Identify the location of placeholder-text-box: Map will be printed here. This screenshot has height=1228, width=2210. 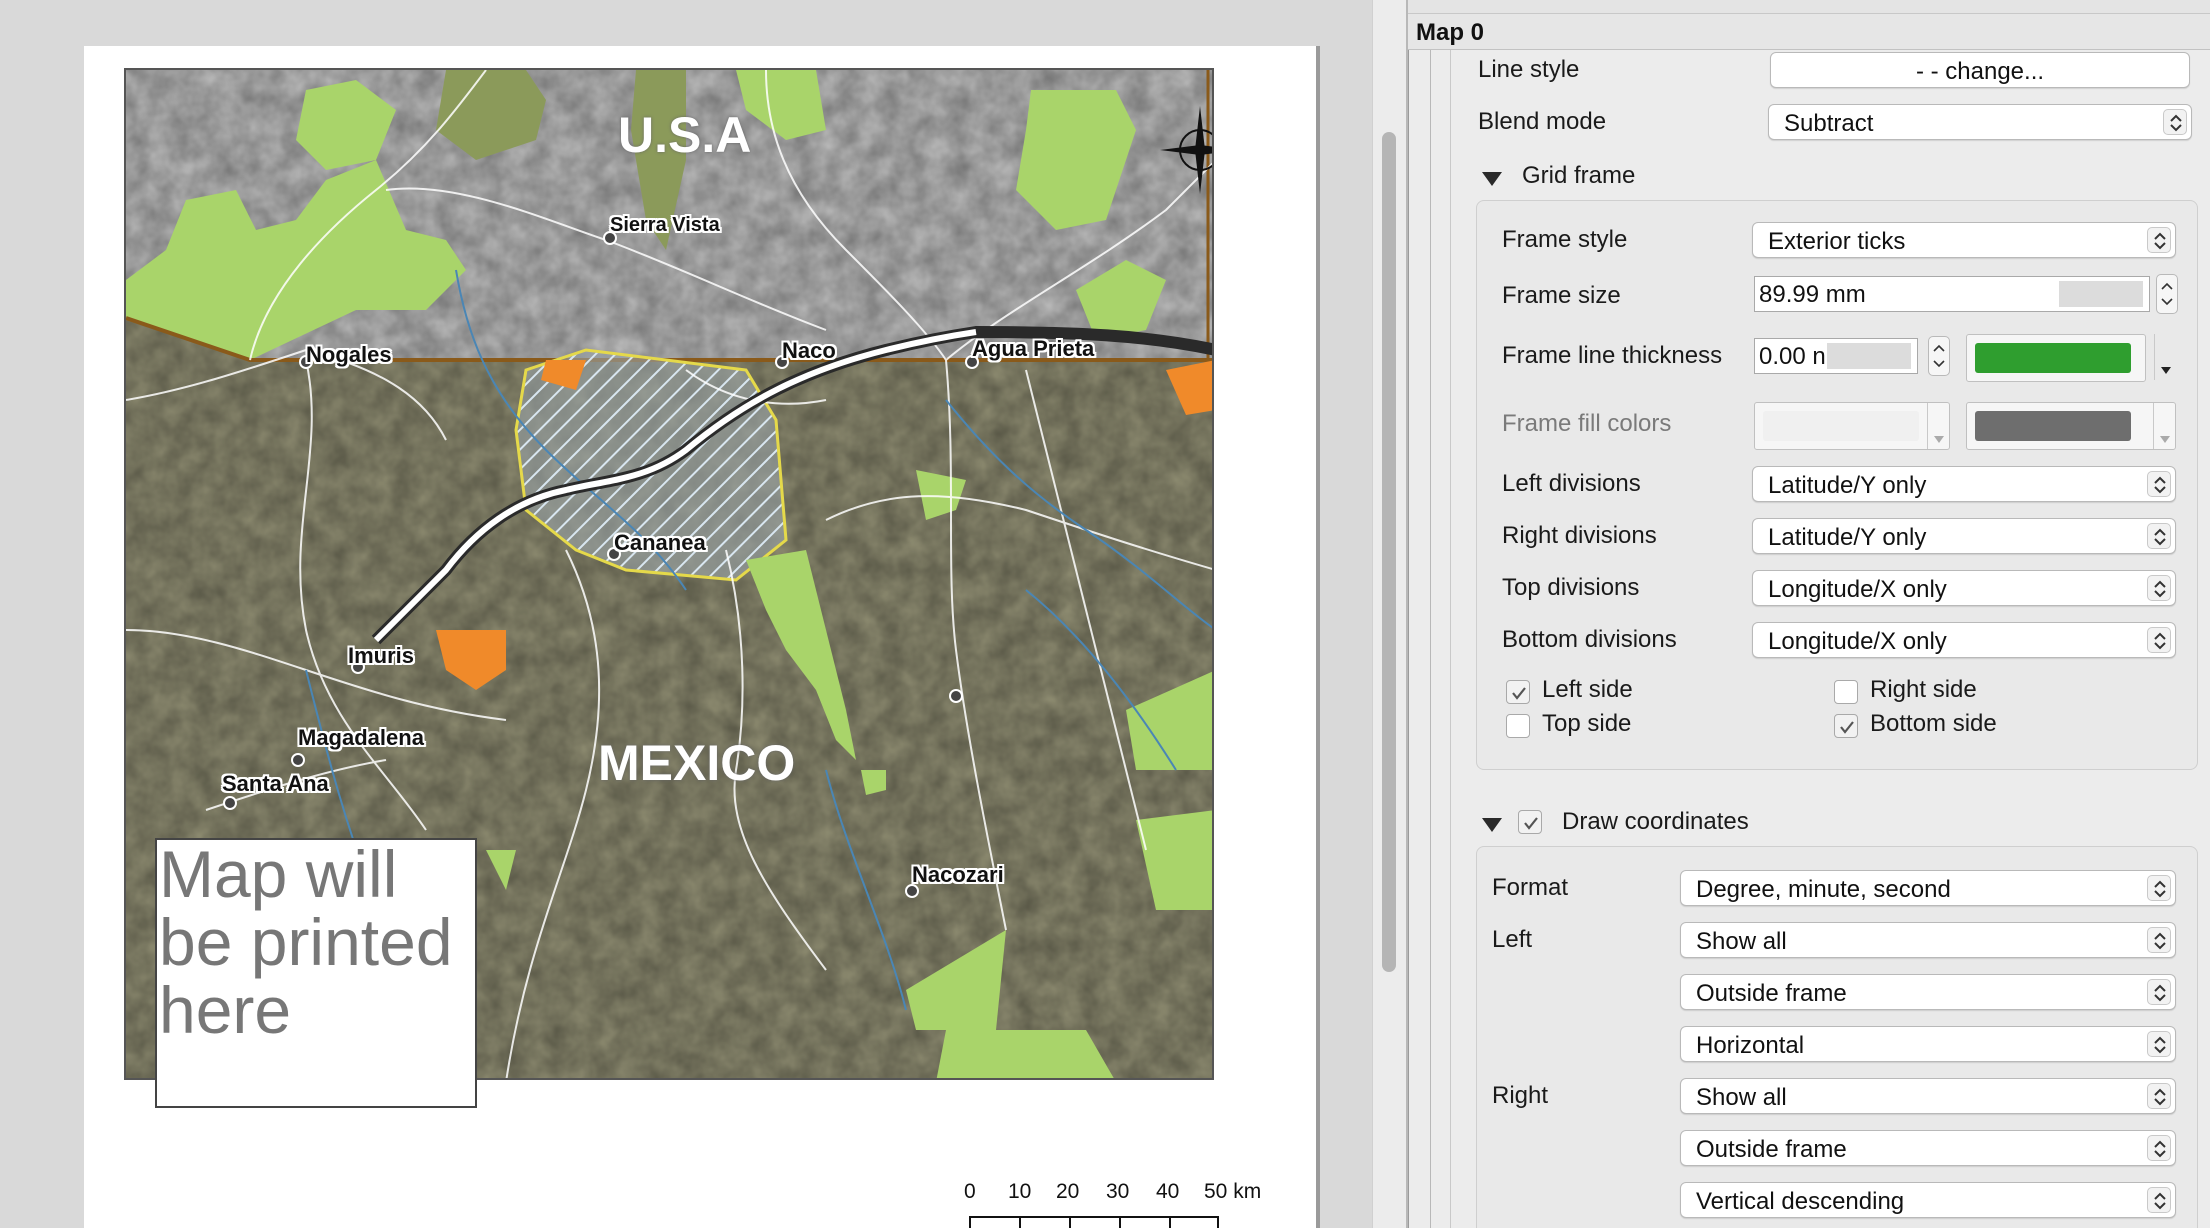
(316, 973).